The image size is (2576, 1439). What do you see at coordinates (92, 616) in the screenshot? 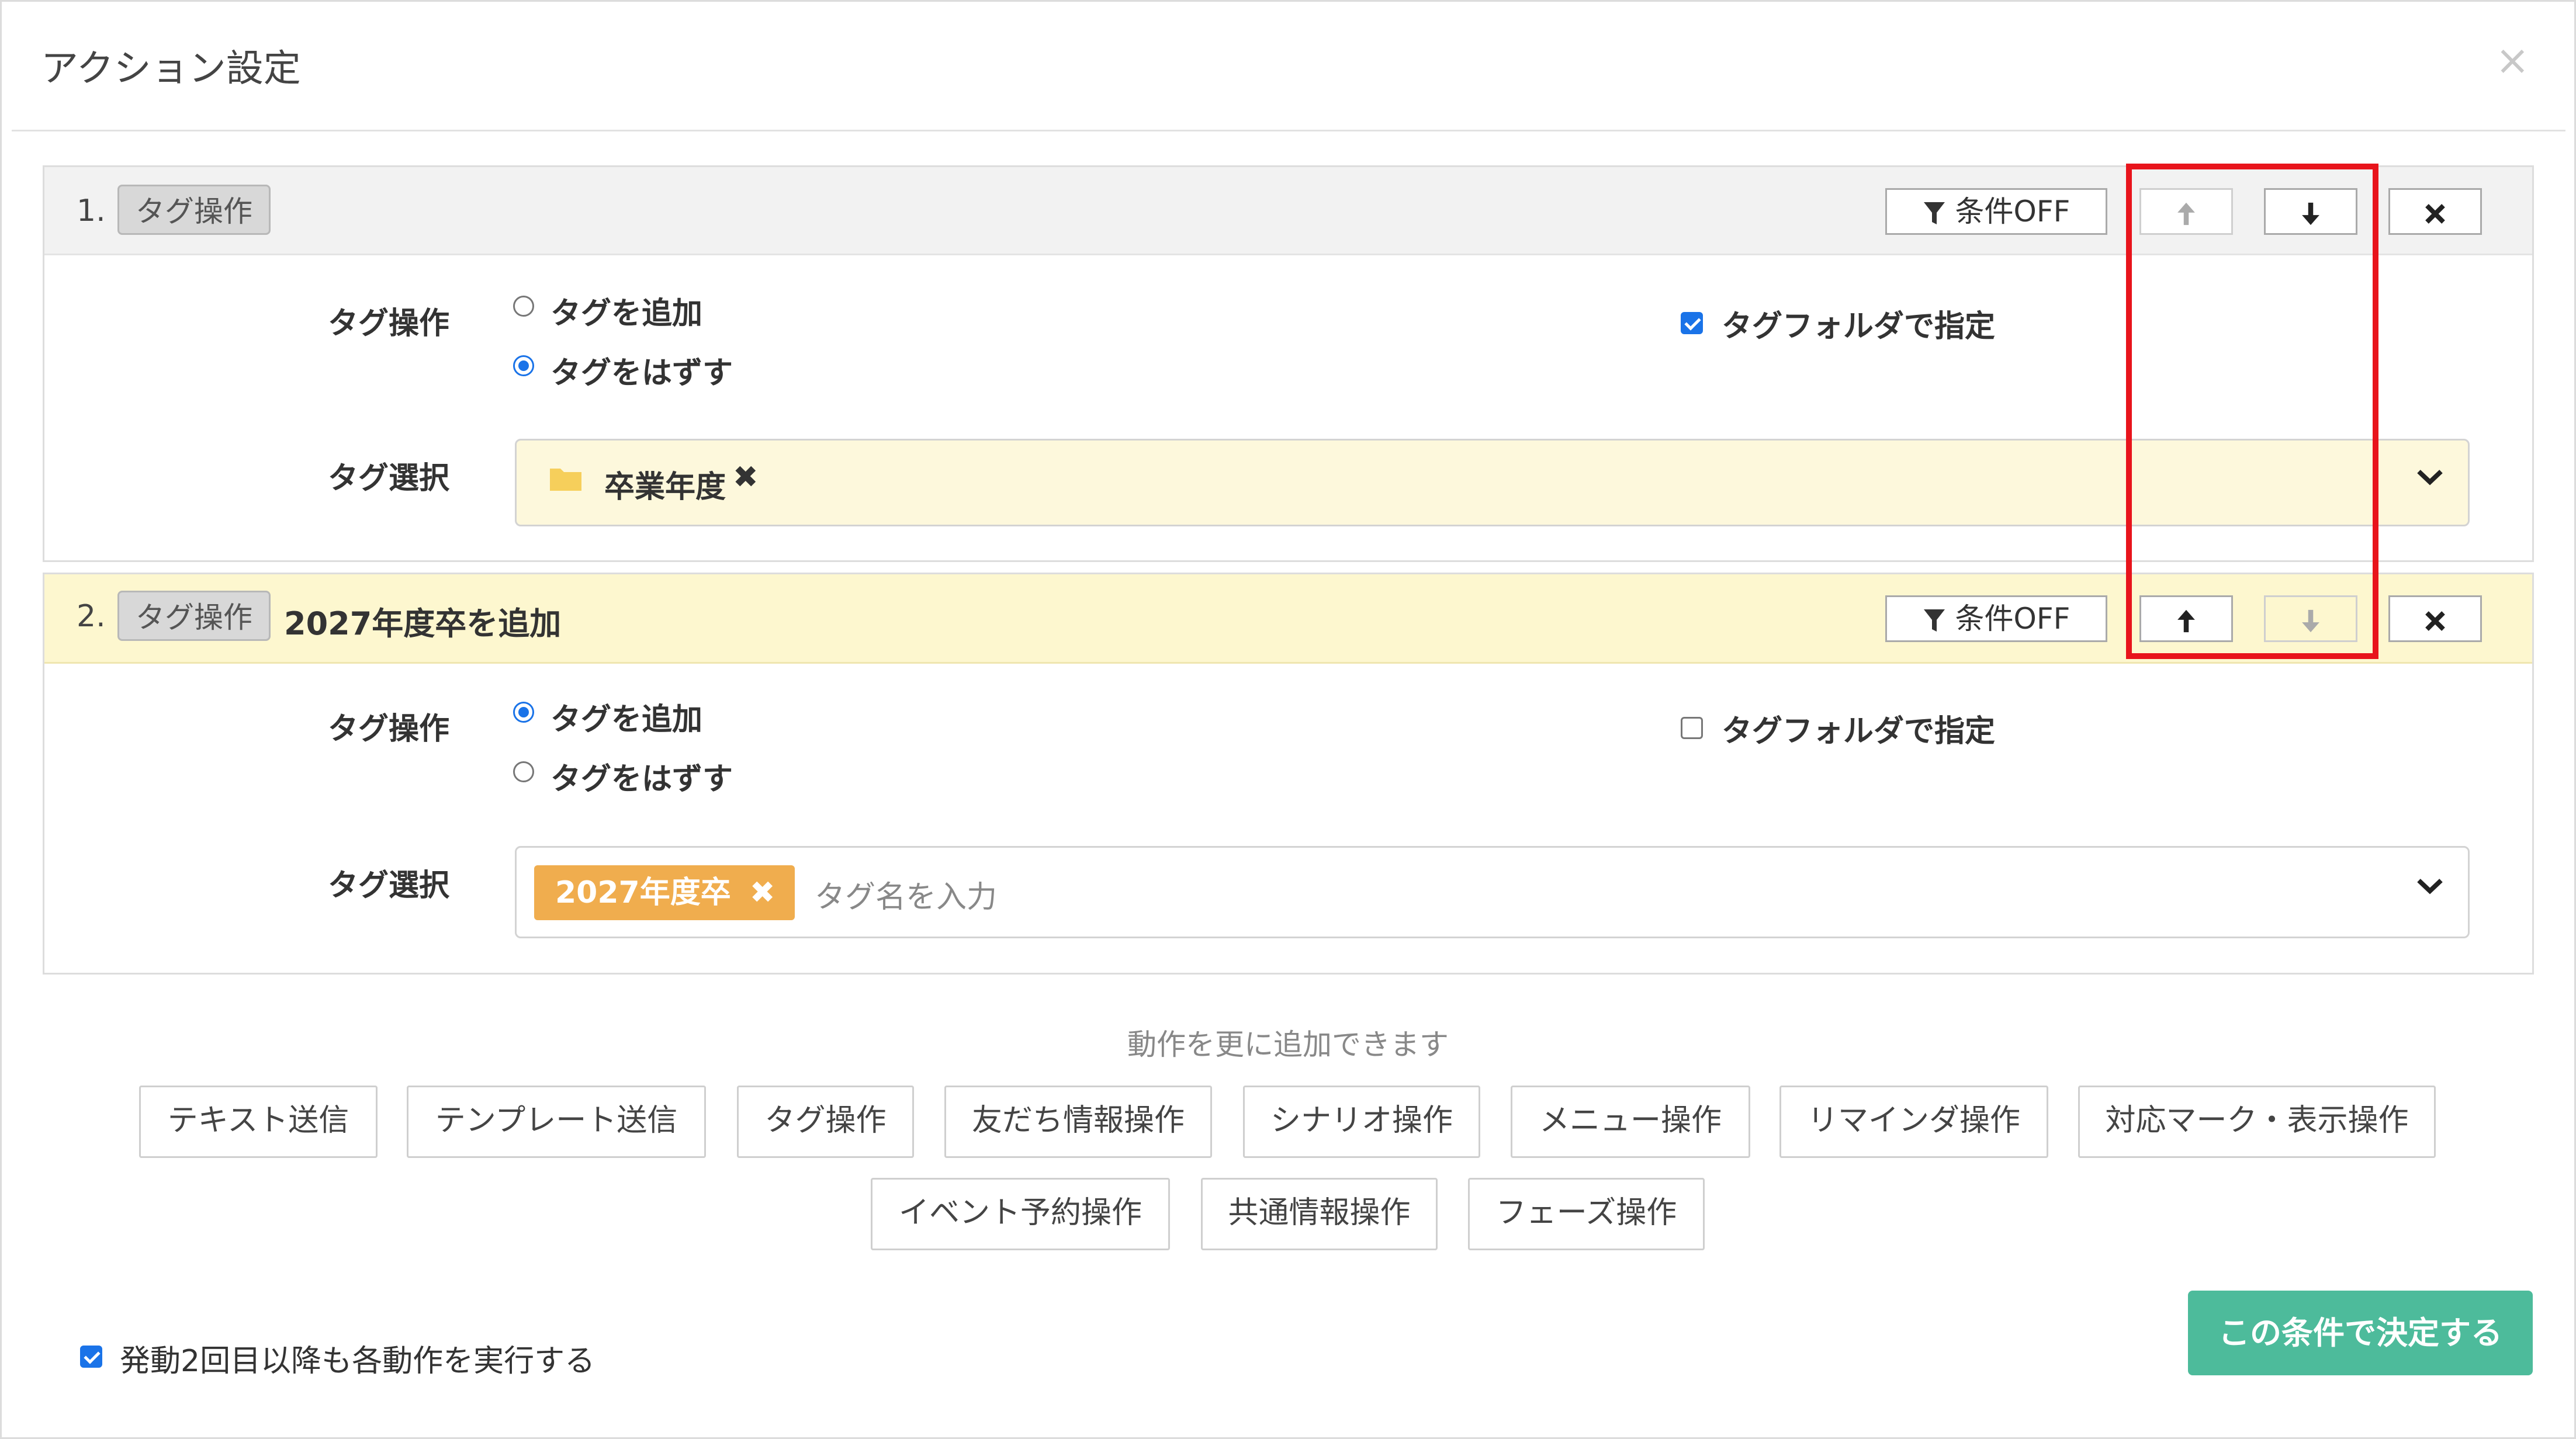
I see `action-number: 2.` at bounding box center [92, 616].